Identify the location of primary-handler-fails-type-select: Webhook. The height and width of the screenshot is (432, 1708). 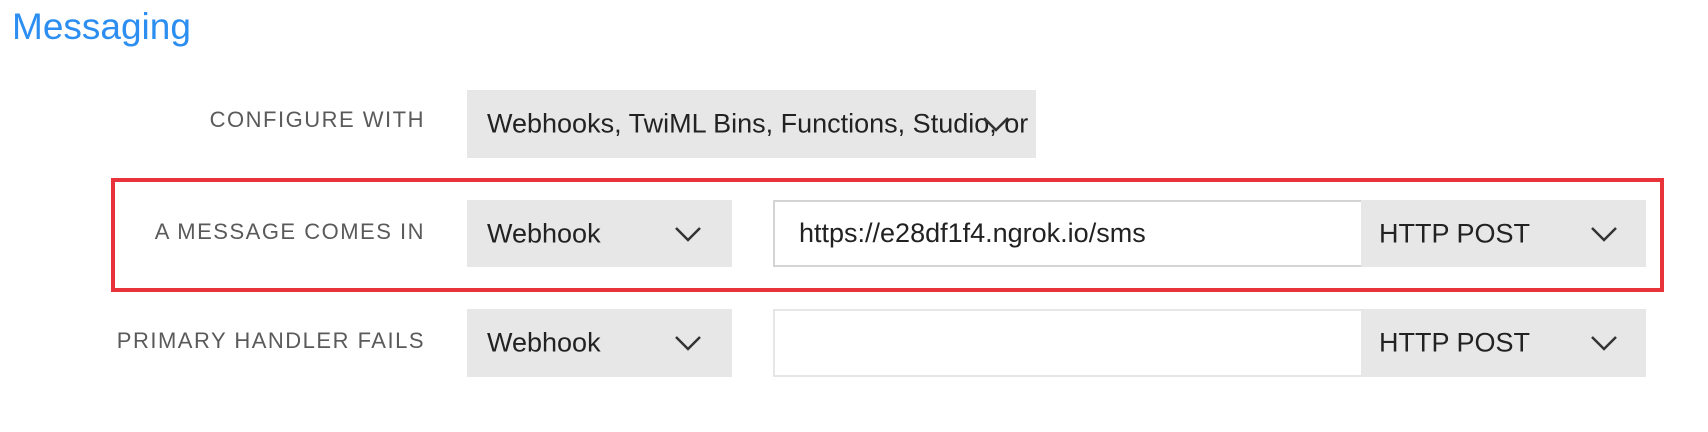
(599, 343).